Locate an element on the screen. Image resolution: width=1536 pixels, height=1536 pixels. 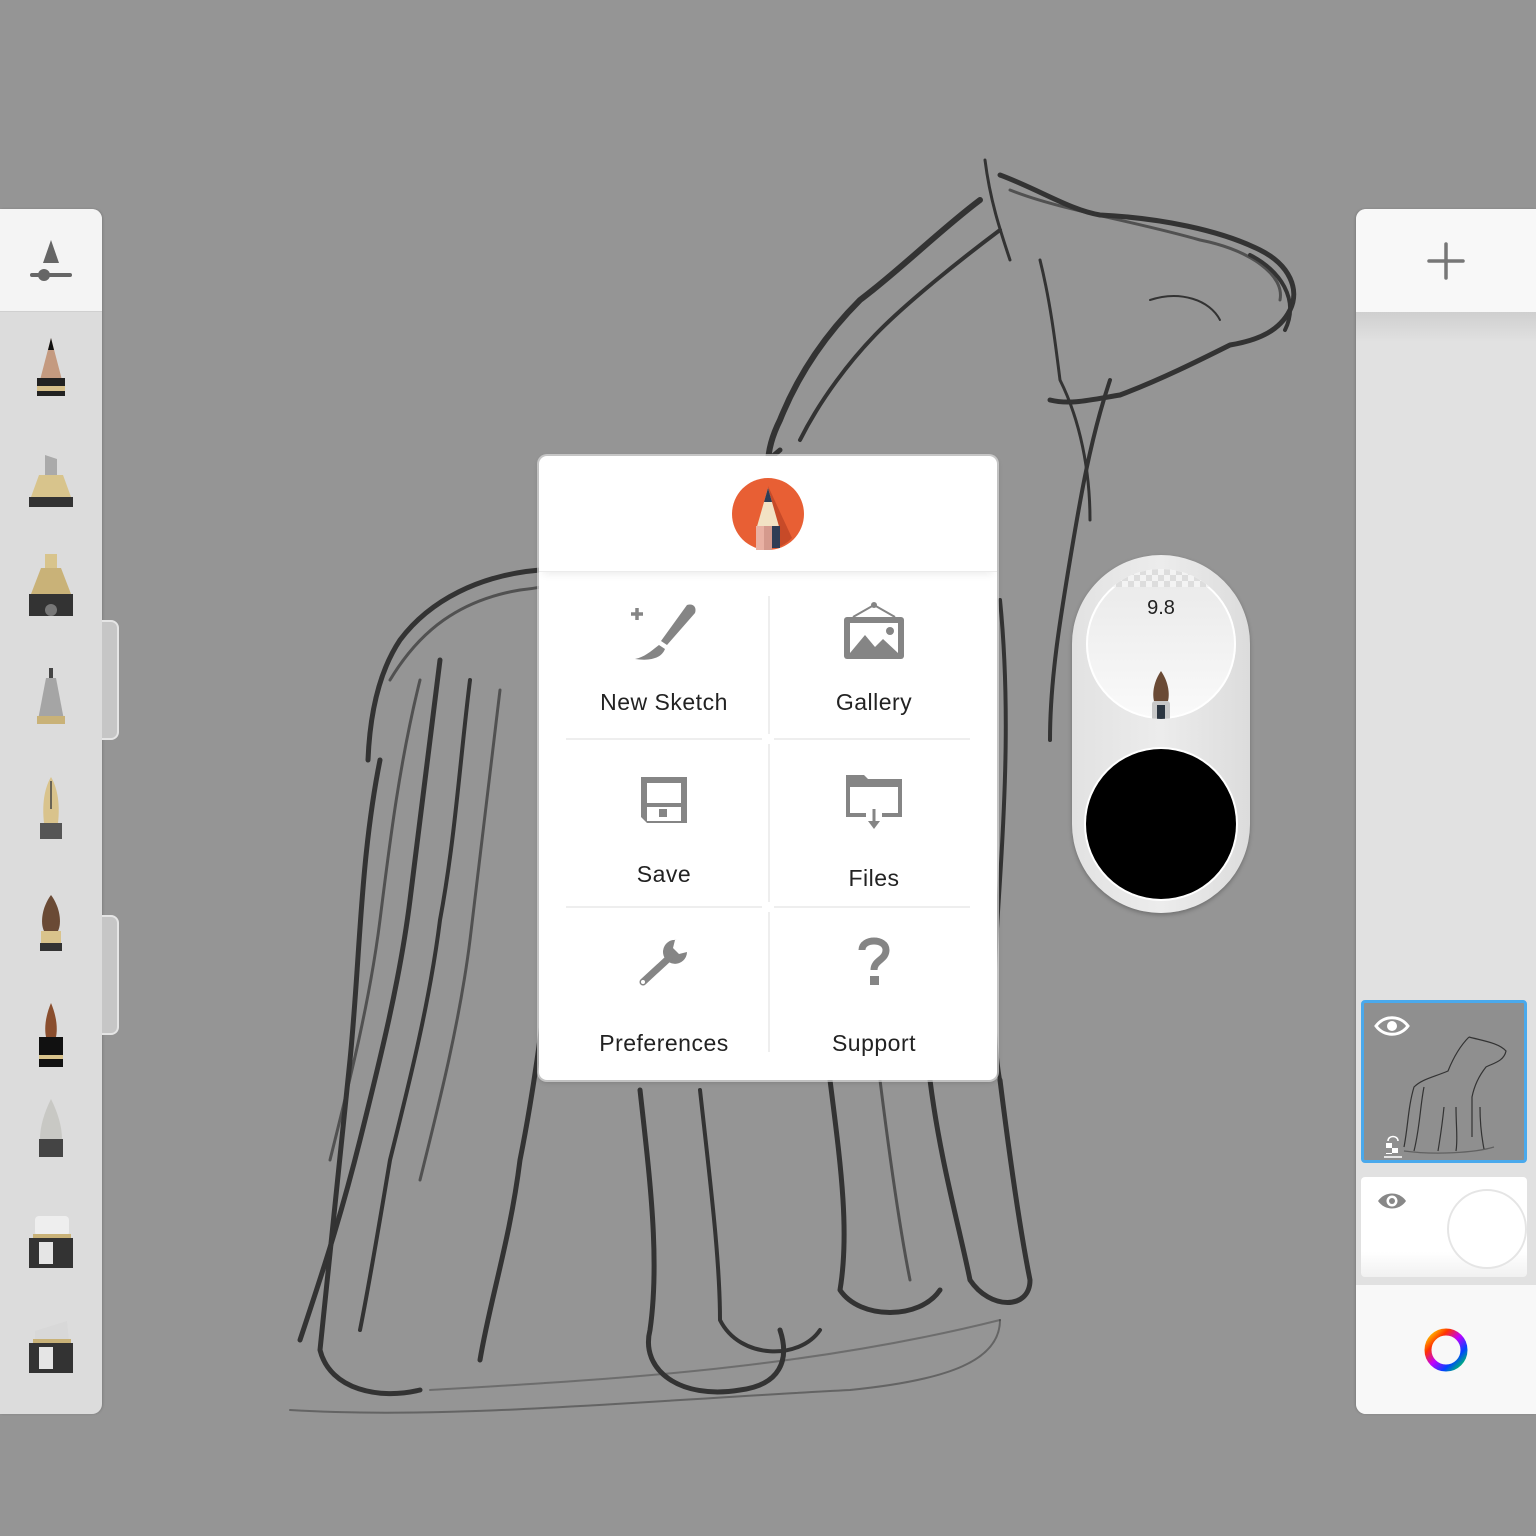
ink-brush-icon is located at coordinates (51, 1035).